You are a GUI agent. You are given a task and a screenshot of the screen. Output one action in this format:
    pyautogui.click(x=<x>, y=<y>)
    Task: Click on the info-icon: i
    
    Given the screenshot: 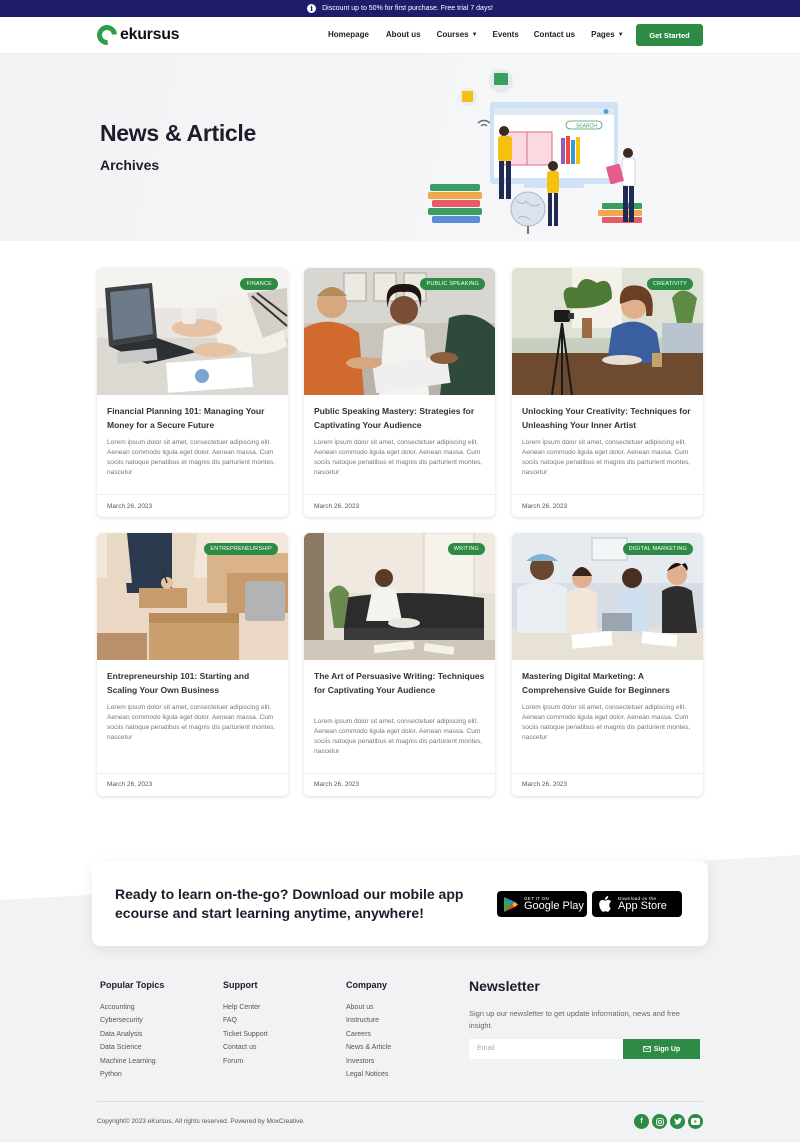 What is the action you would take?
    pyautogui.click(x=312, y=8)
    